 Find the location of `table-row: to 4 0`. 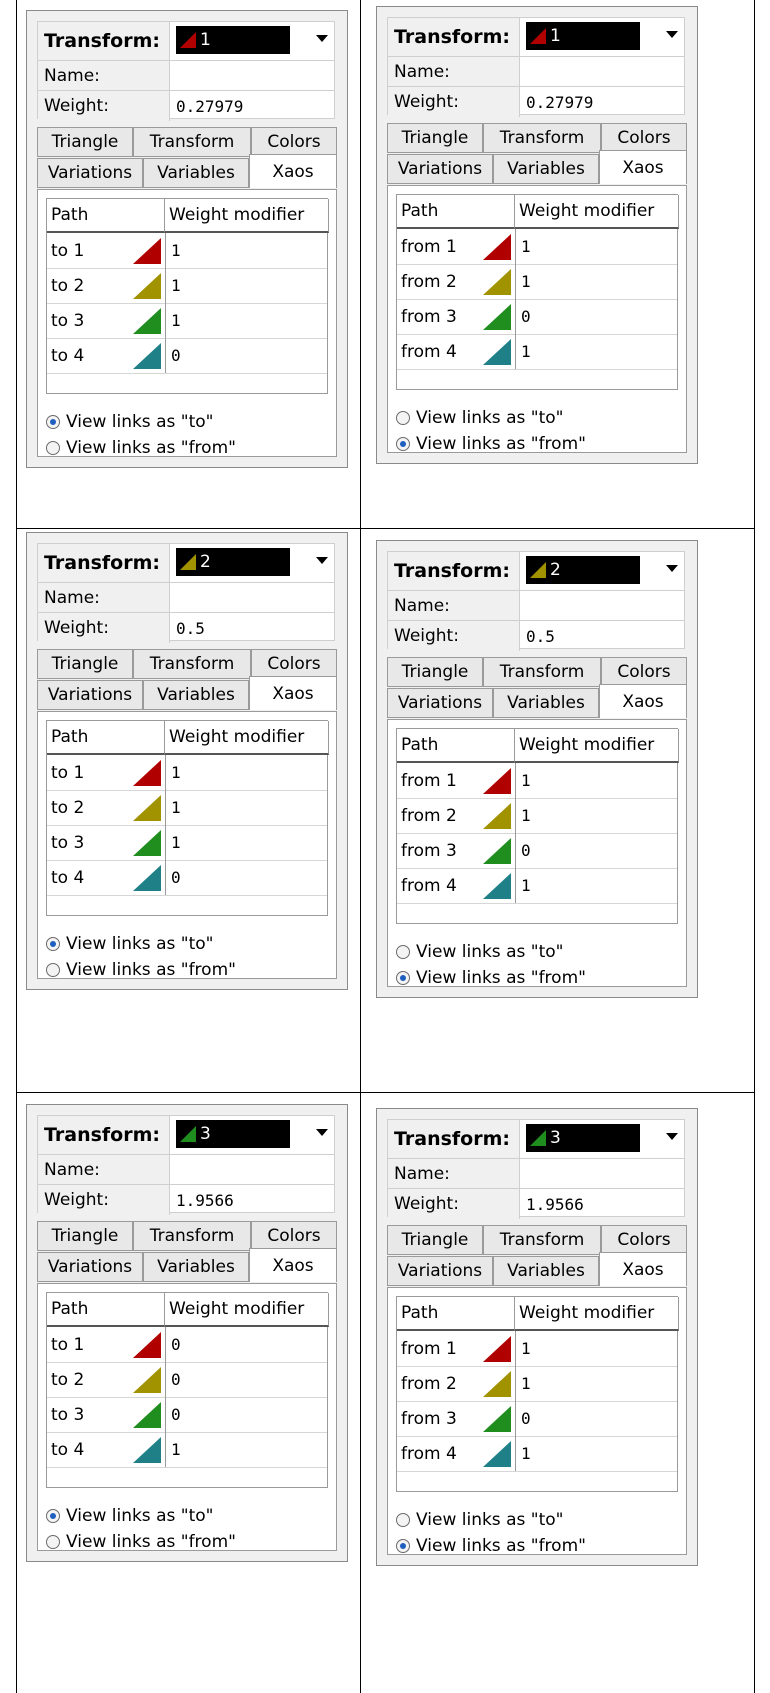

table-row: to 4 0 is located at coordinates (187, 356).